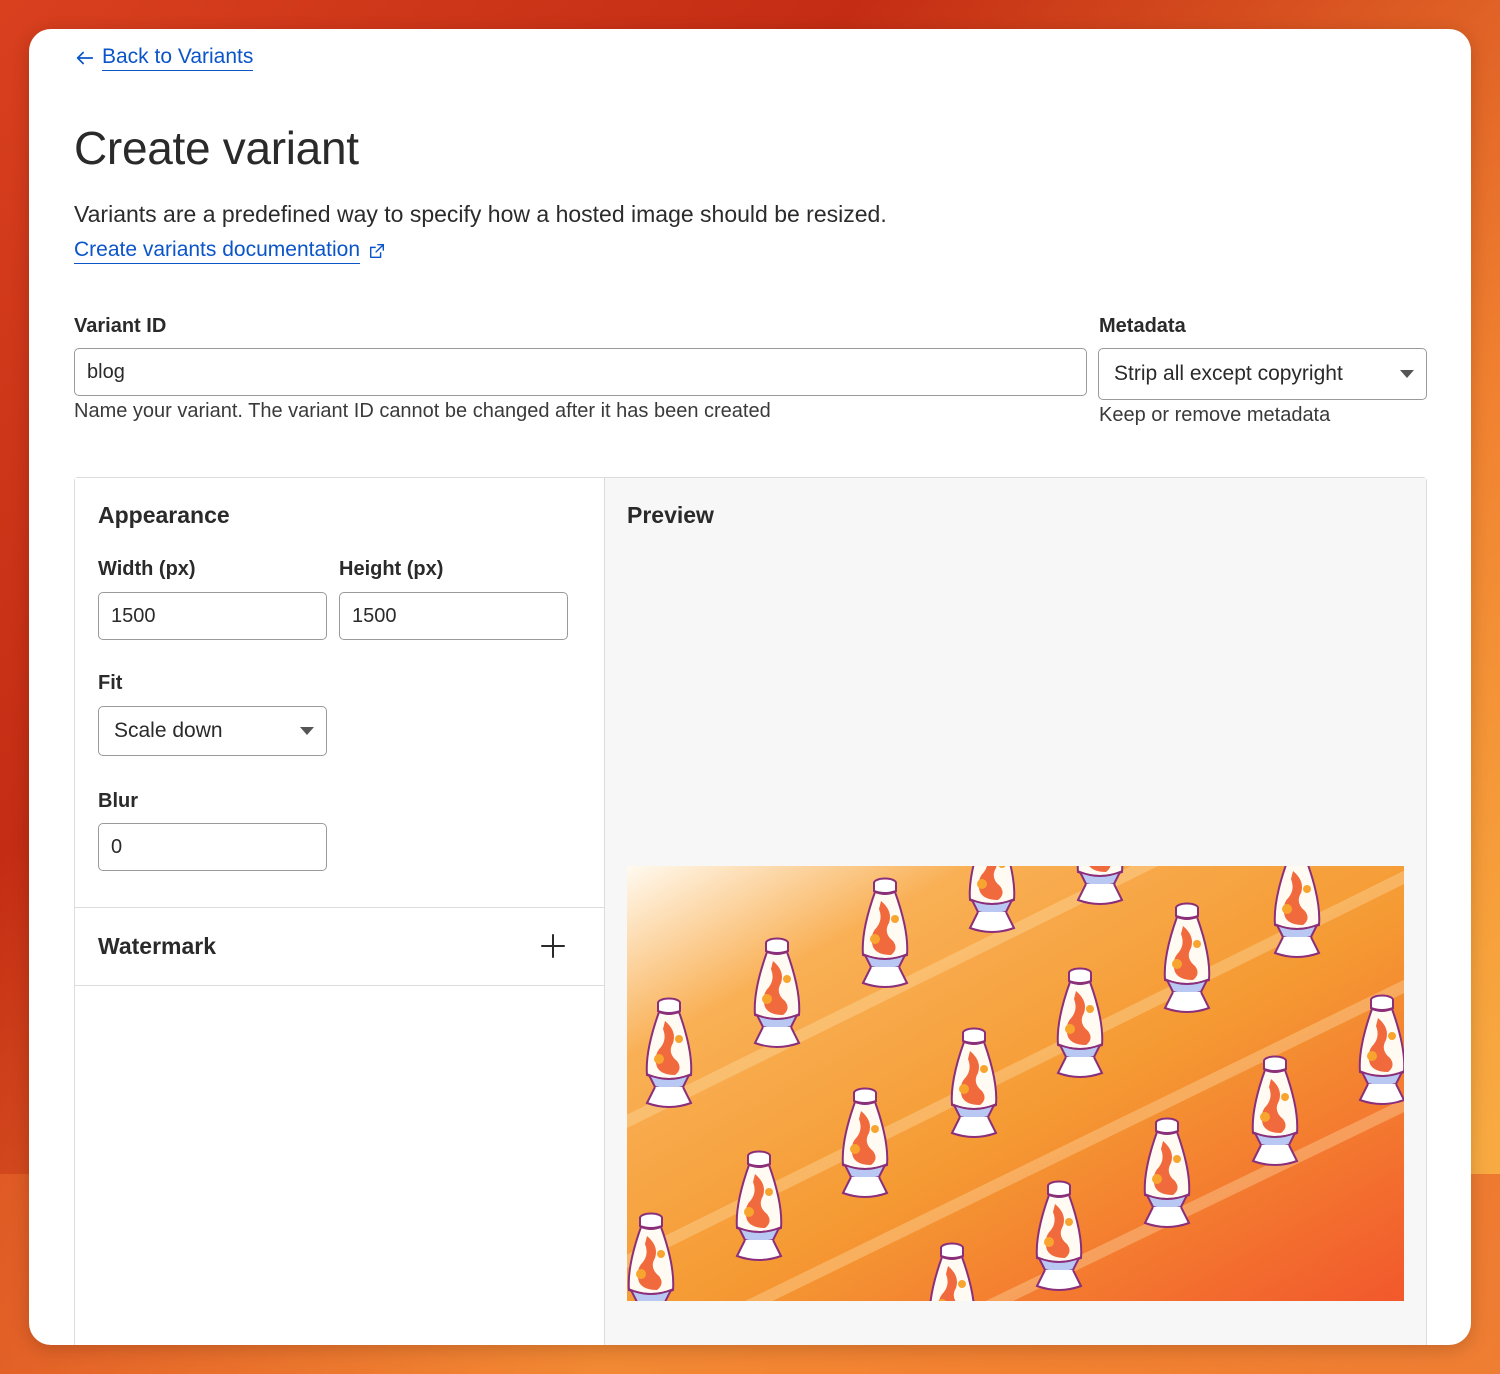 The height and width of the screenshot is (1374, 1500). I want to click on plus-icon, so click(553, 946).